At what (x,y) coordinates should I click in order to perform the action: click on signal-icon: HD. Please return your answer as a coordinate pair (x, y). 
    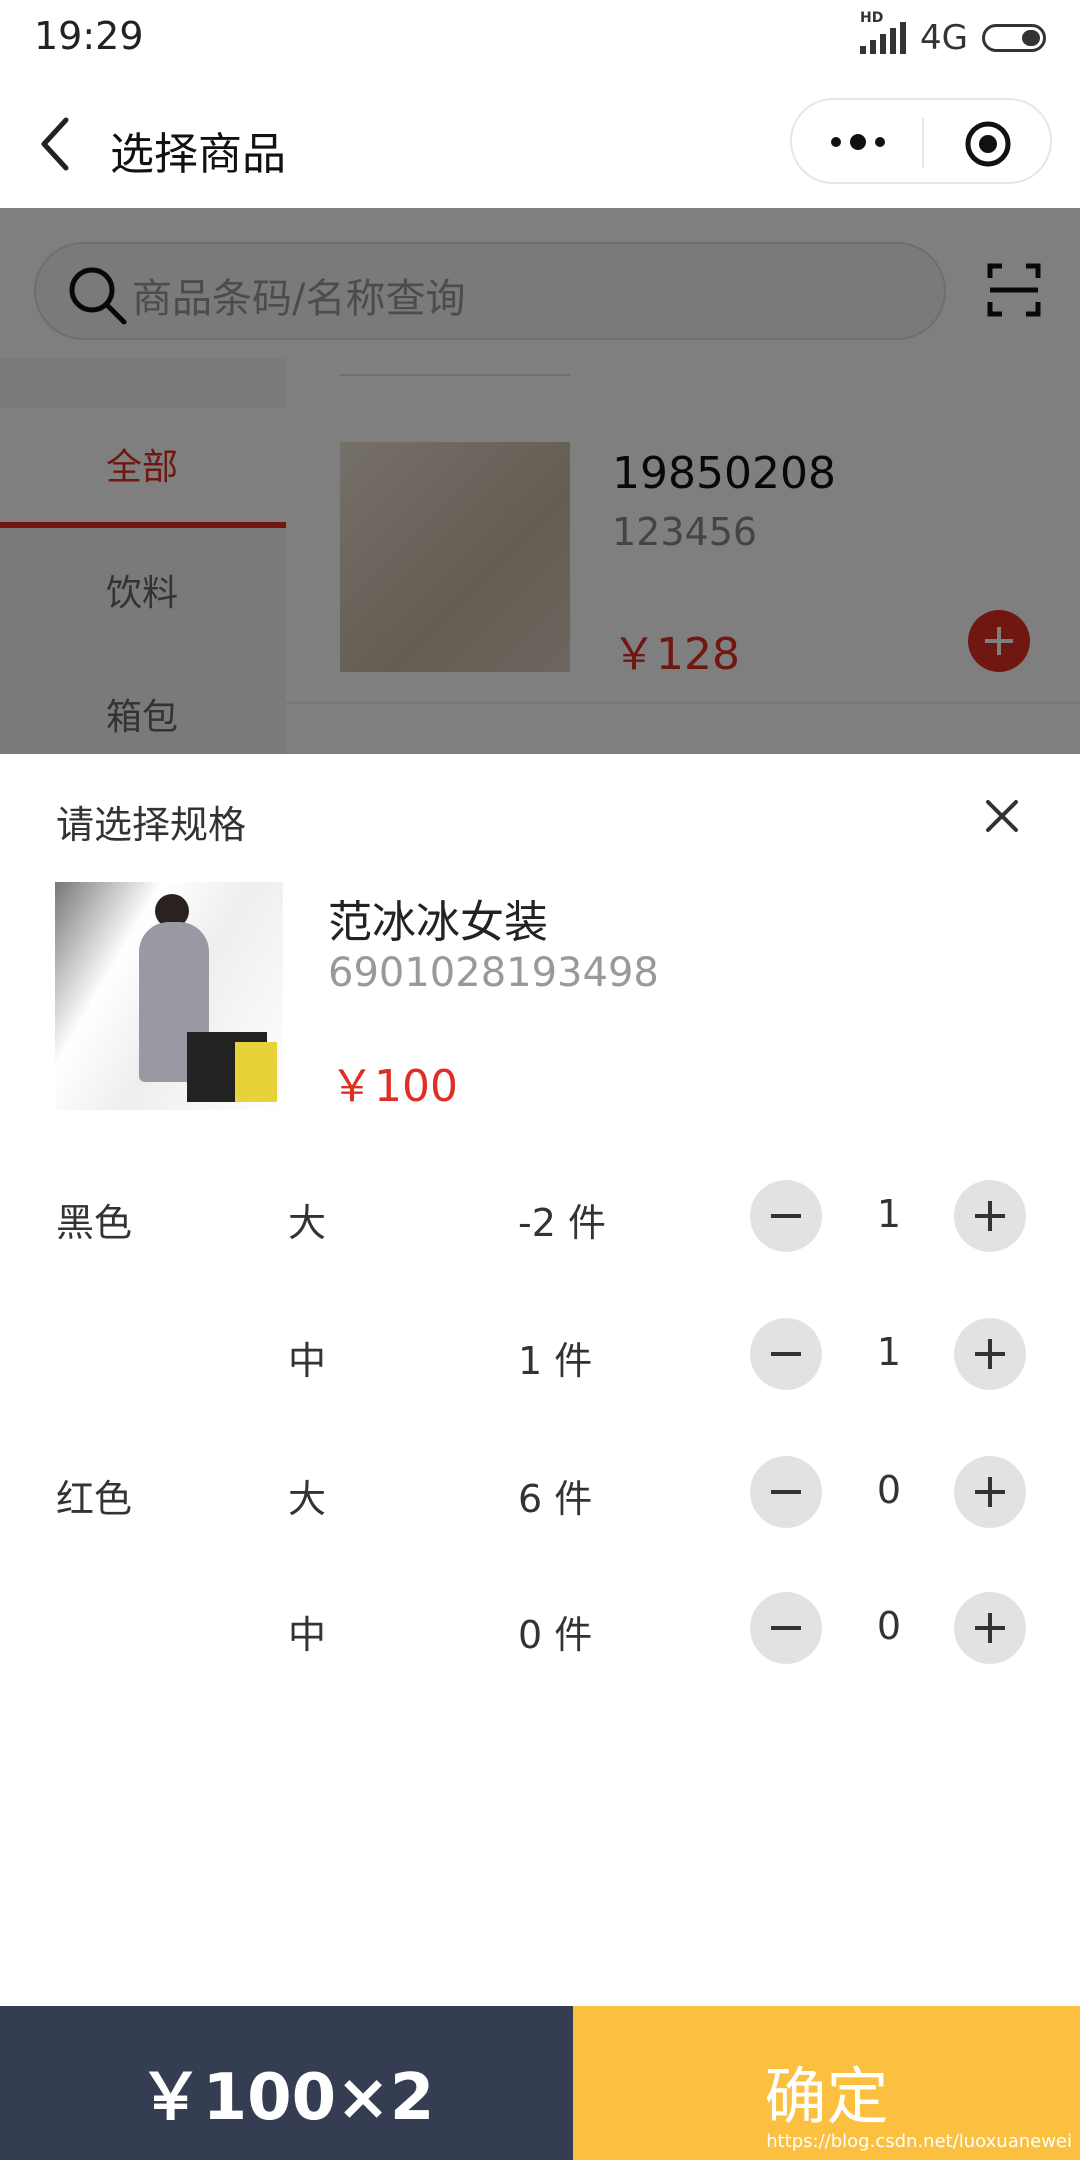
    Looking at the image, I should click on (883, 32).